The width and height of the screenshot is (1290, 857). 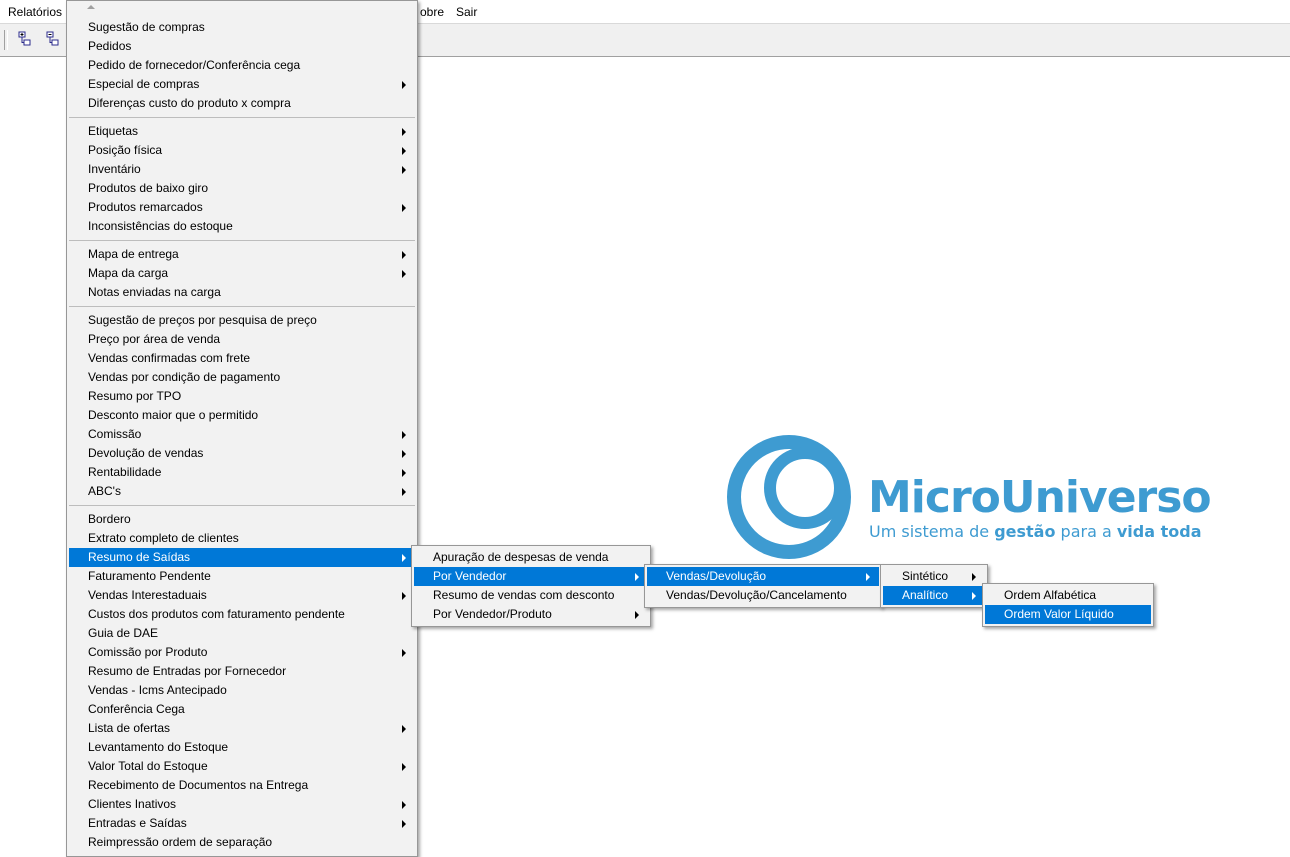 I want to click on menu-item-extrato-completo-de-clientes: Extrato completo de clientes, so click(x=242, y=538).